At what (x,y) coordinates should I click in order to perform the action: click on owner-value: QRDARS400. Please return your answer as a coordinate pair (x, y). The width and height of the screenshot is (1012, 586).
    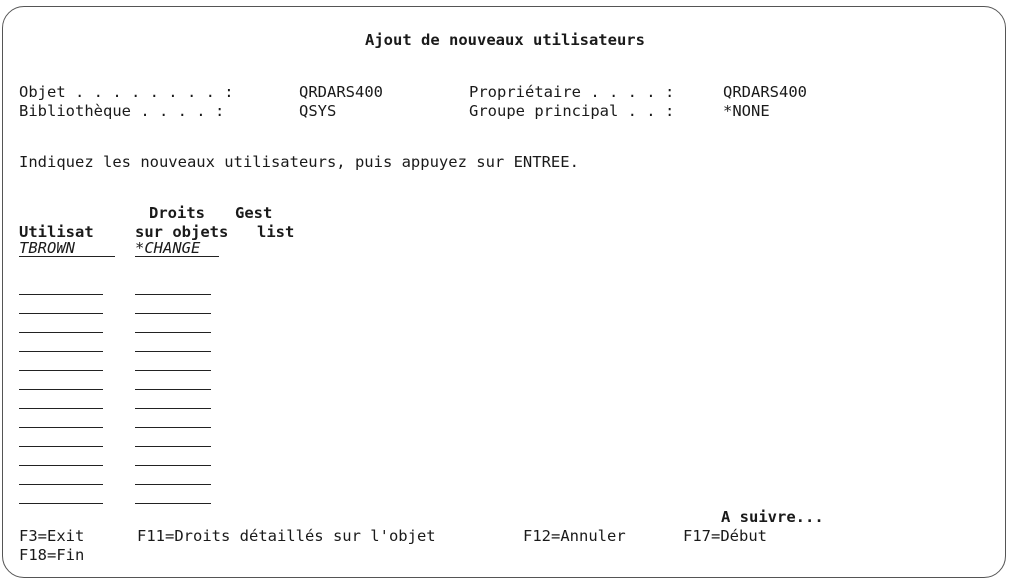
    Looking at the image, I should click on (765, 92).